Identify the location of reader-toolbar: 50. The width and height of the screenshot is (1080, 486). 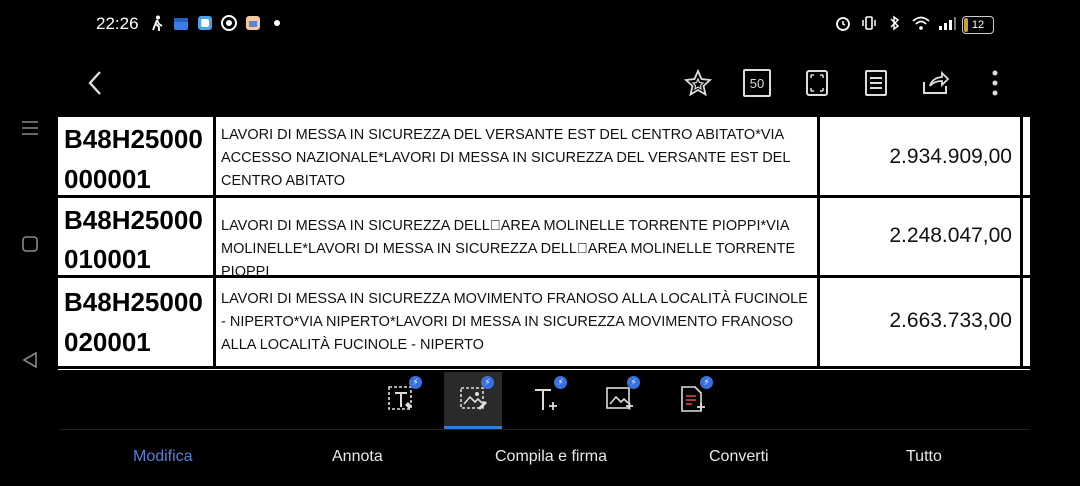
(545, 83).